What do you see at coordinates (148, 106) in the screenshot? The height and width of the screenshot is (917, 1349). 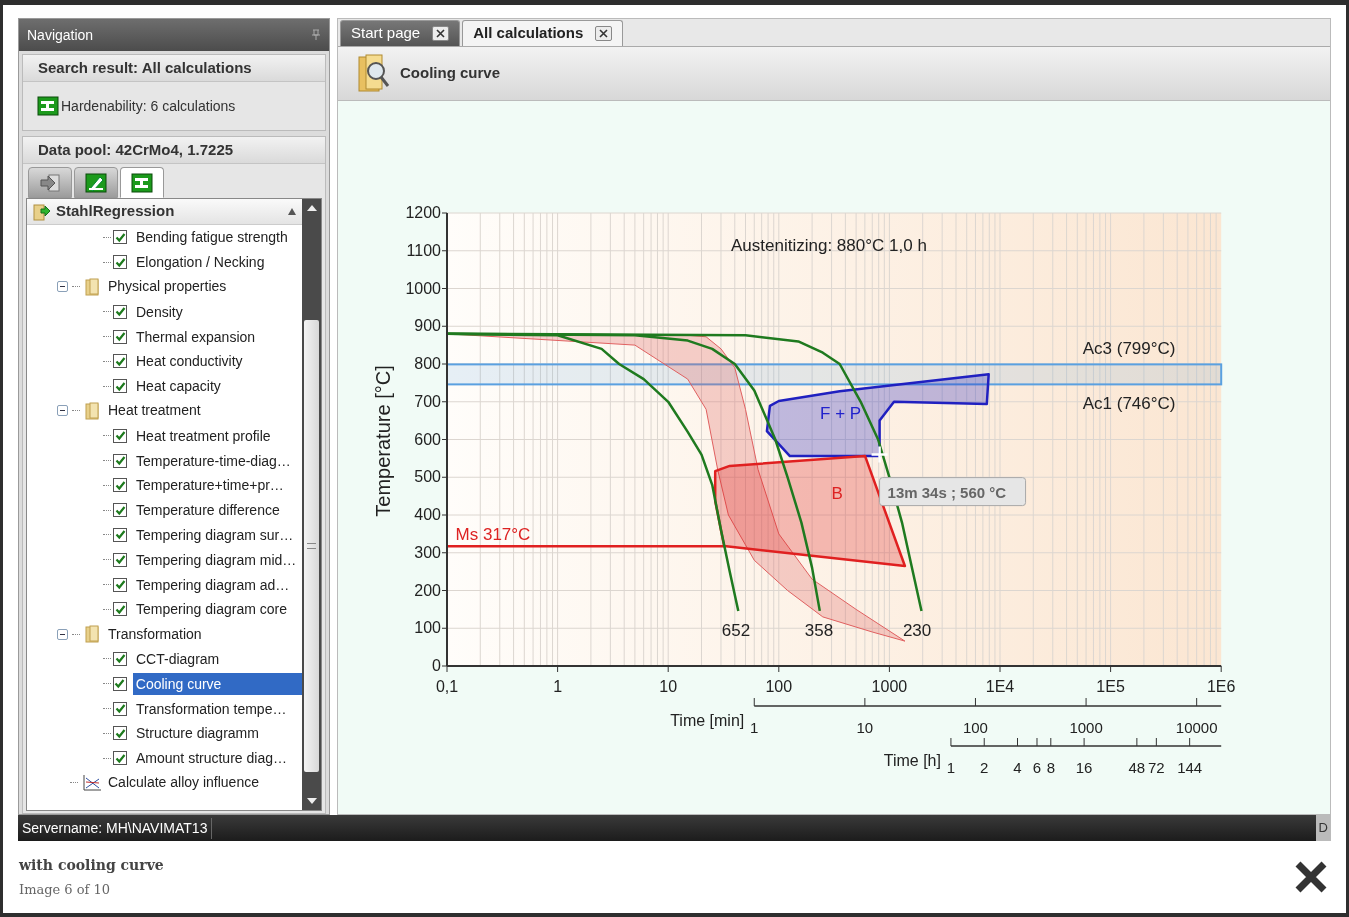 I see `result-link: Hardenability: 6 calculations` at bounding box center [148, 106].